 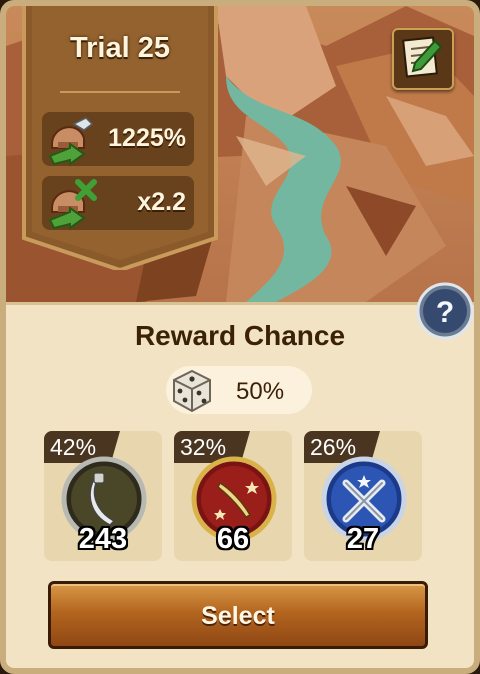 I want to click on slot-count: 243, so click(x=103, y=539).